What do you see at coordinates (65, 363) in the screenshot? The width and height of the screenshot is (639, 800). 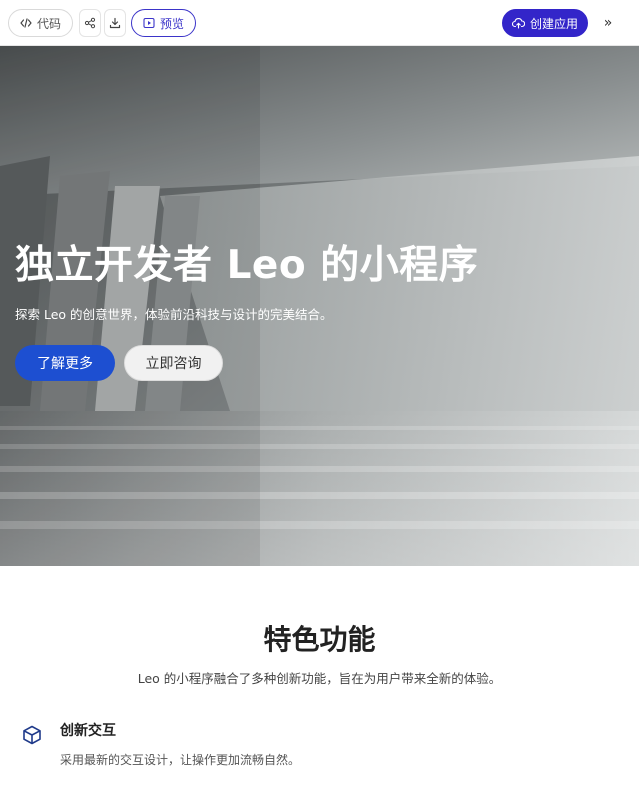 I see `learn-more-button: 了解更多` at bounding box center [65, 363].